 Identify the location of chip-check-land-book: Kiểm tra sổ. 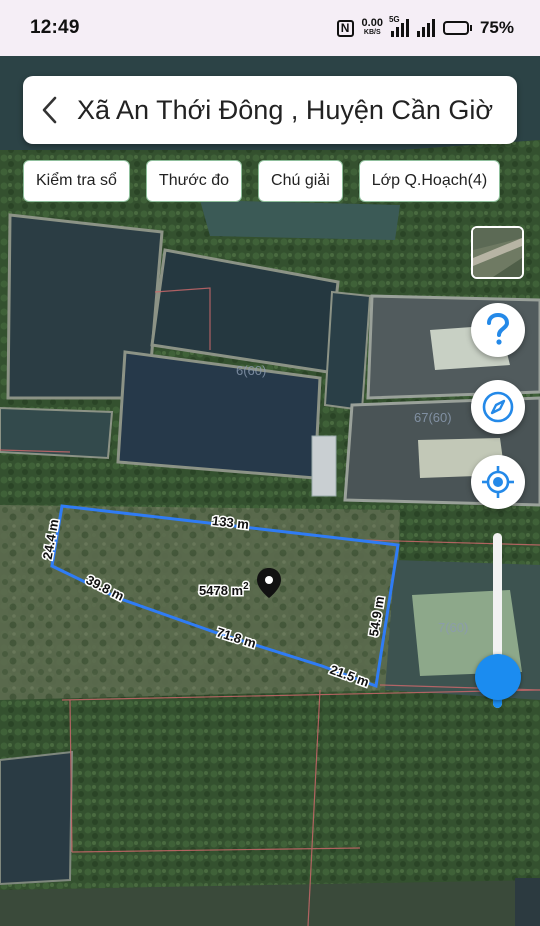
(76, 181).